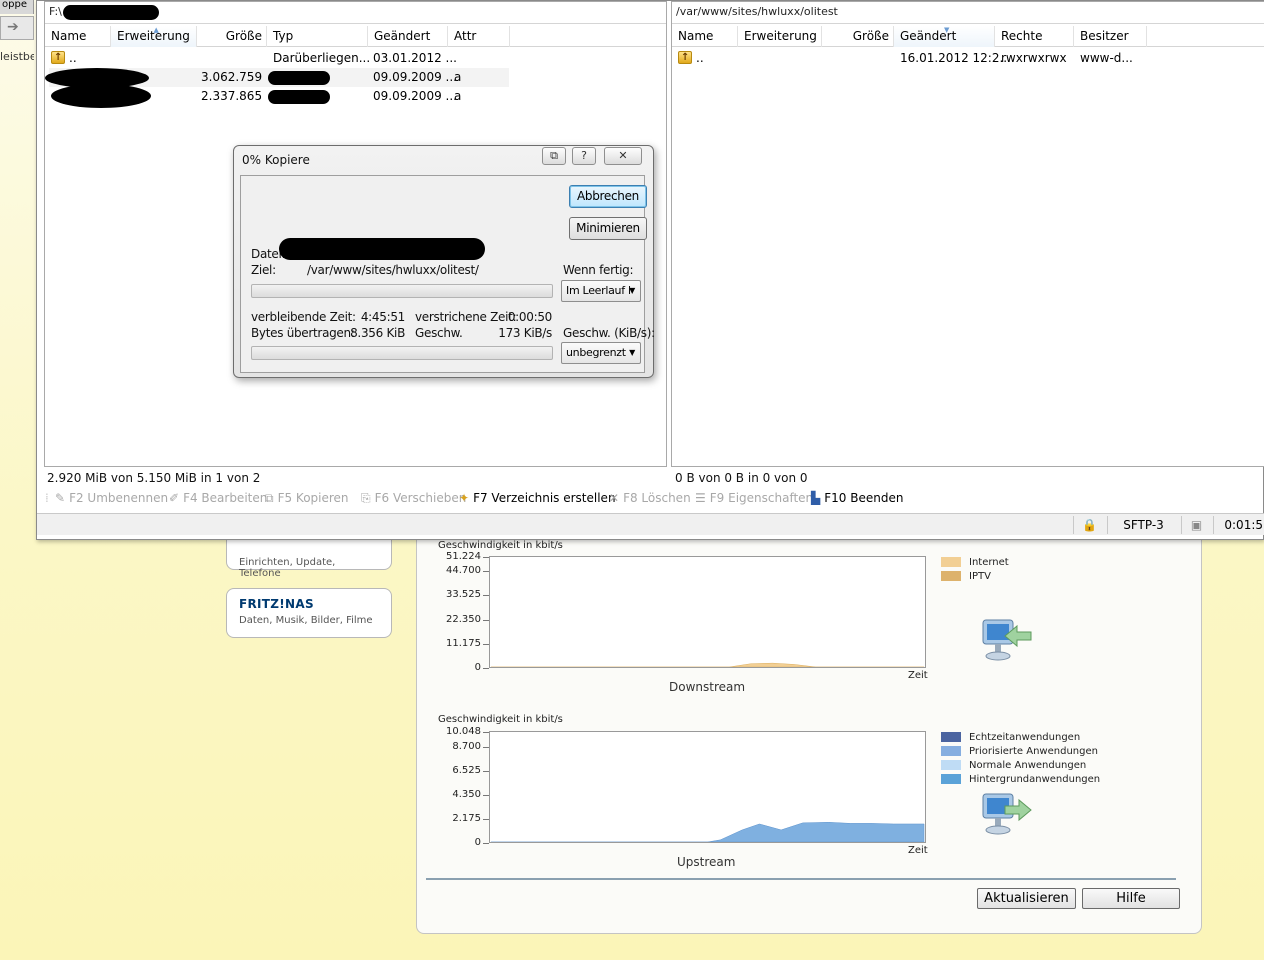 The width and height of the screenshot is (1264, 960). Describe the element at coordinates (609, 333) in the screenshot. I see `speed-limit-label: Geschw. (KiB/s):` at that location.